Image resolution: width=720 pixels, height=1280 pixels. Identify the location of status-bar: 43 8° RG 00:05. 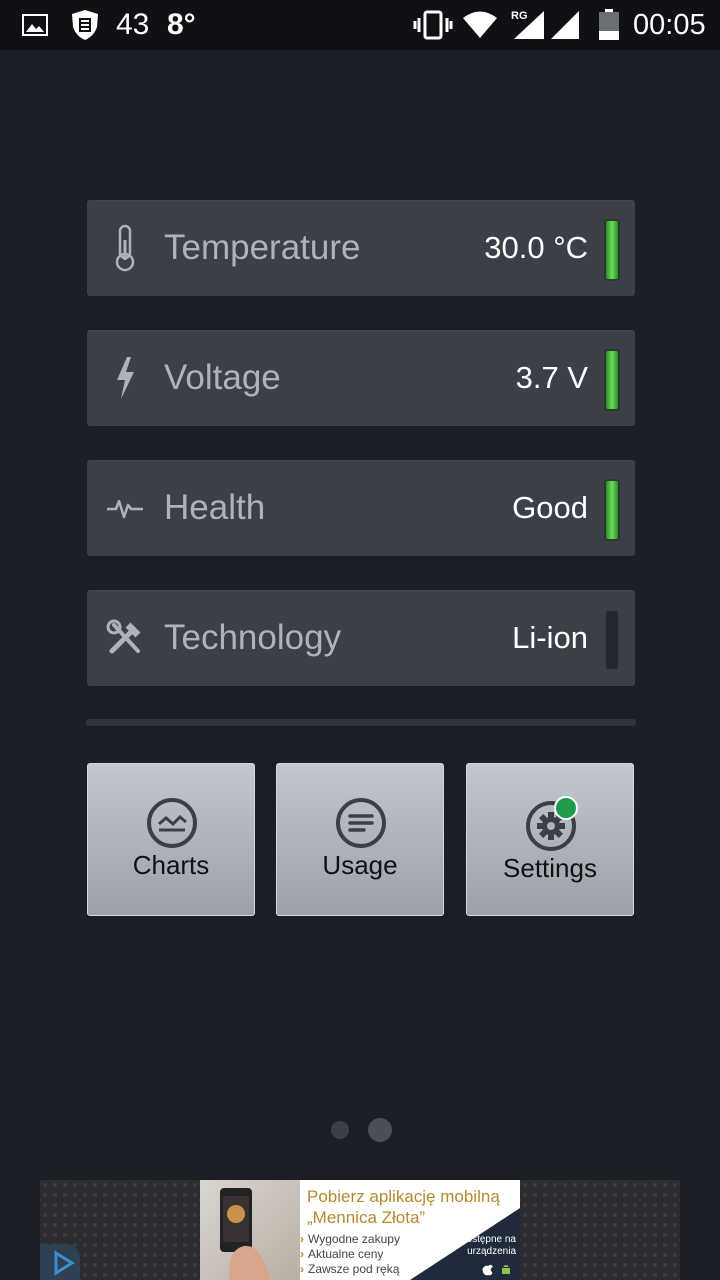
(360, 25).